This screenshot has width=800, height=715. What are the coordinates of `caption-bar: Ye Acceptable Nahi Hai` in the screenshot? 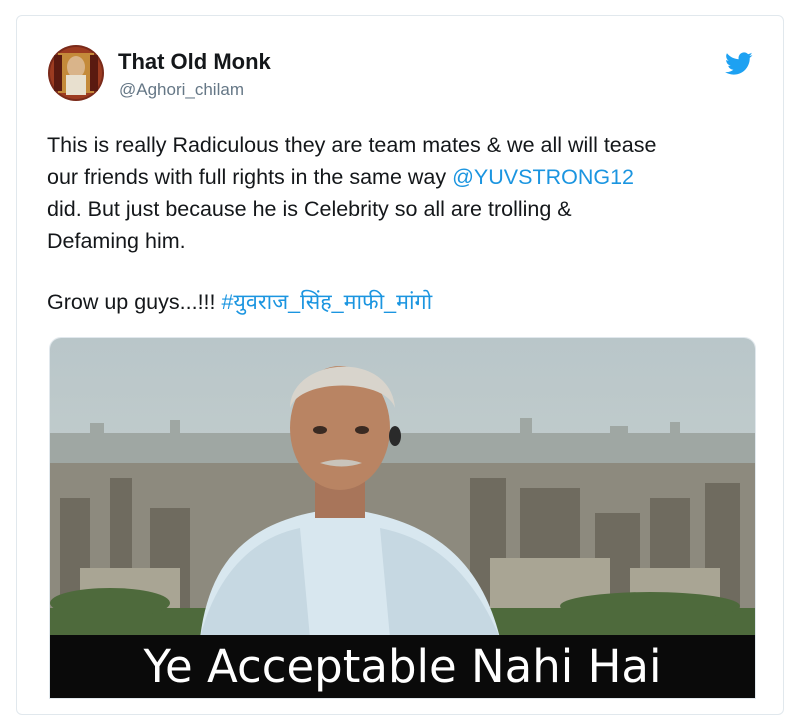 It's located at (402, 666).